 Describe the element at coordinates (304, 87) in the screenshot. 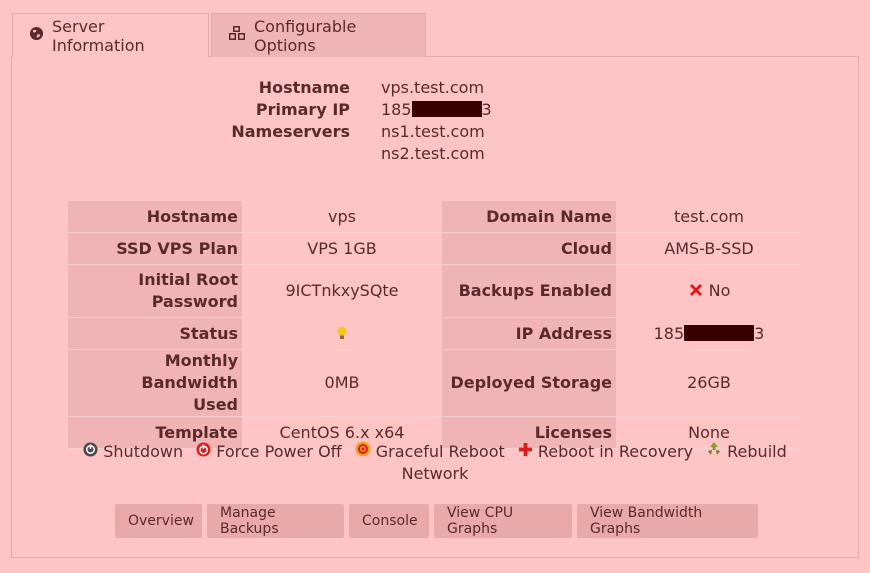

I see `summary-hostname-label: Hostname` at that location.